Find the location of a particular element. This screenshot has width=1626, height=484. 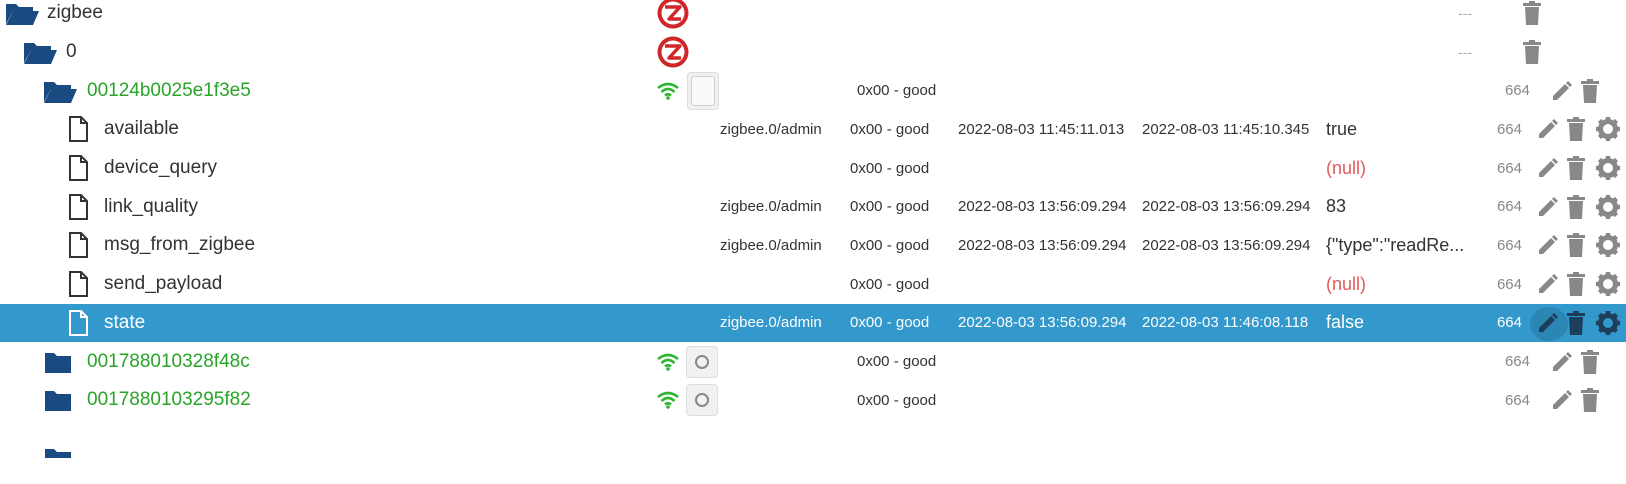

tree-row-device: 0017880103295f82 0x00 - good 664 is located at coordinates (813, 400).